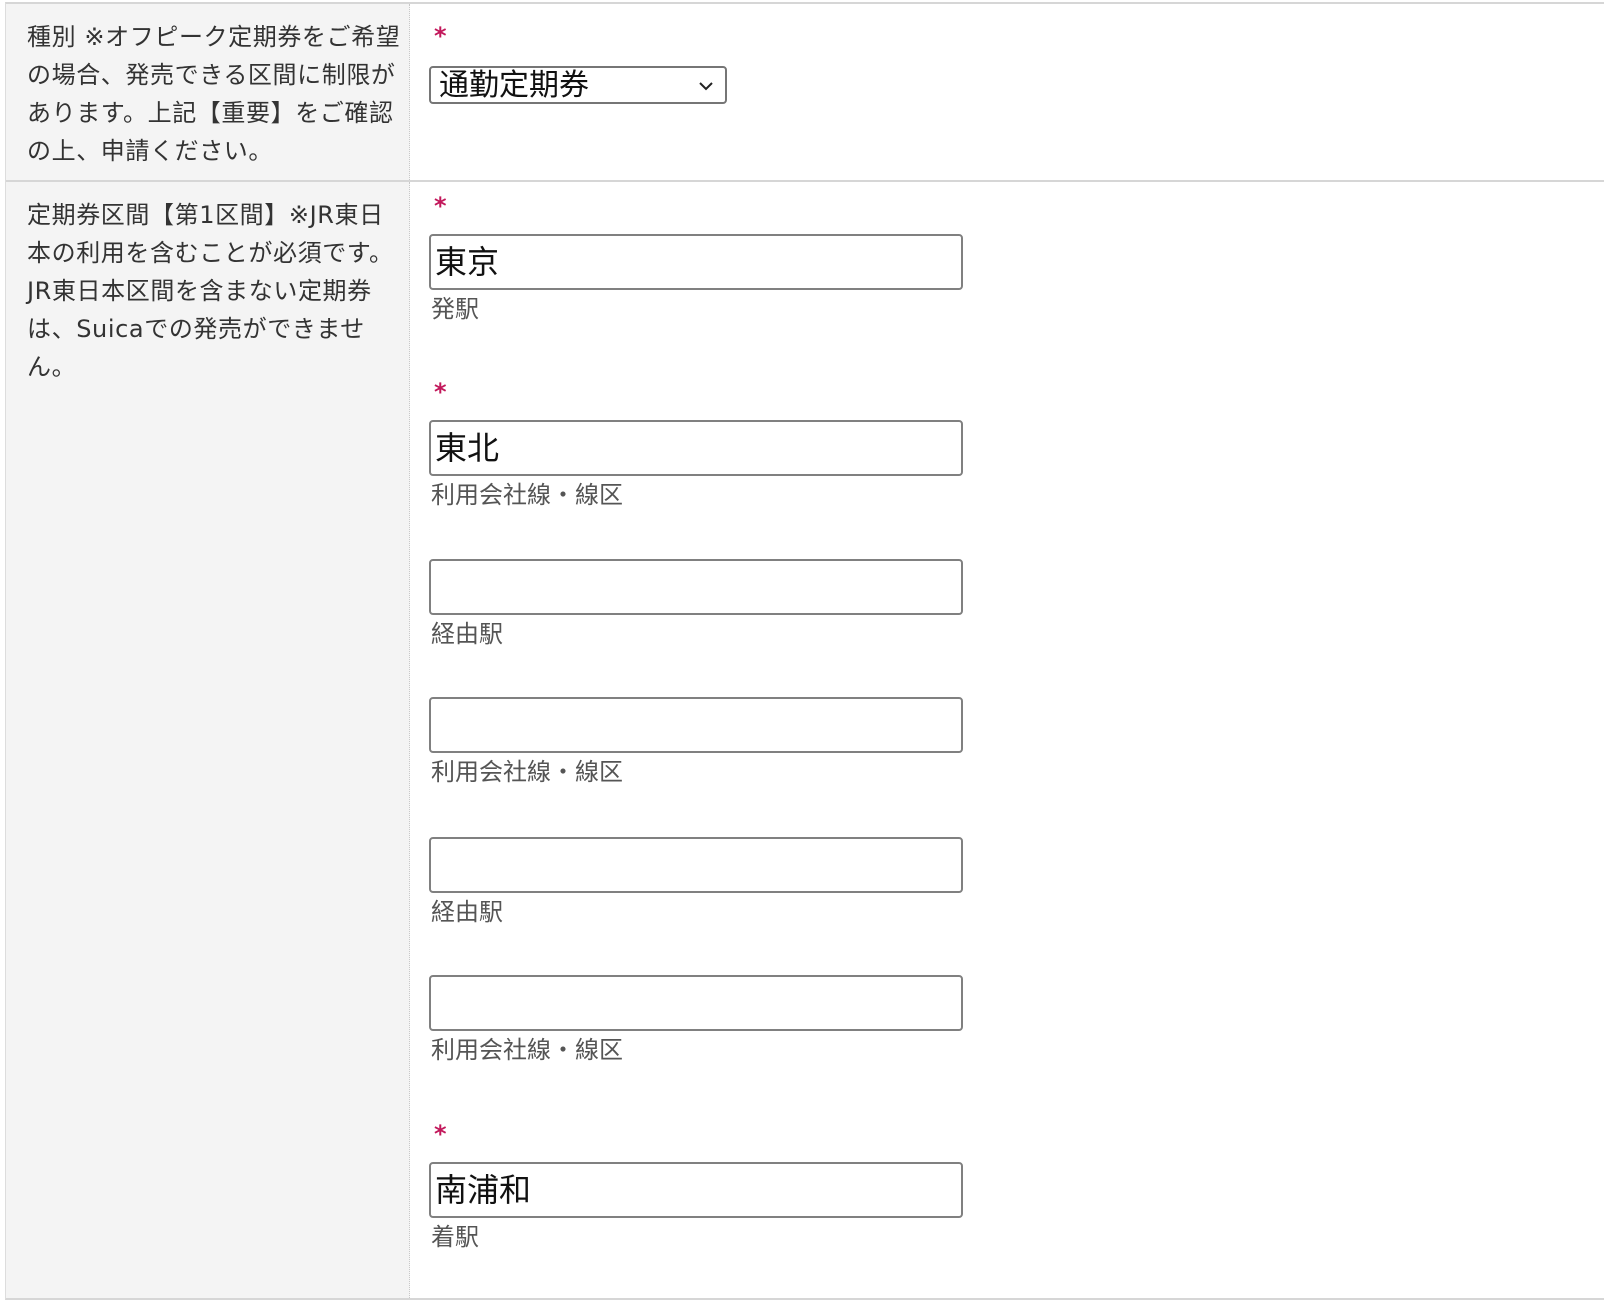 This screenshot has height=1300, width=1608. What do you see at coordinates (467, 912) in the screenshot?
I see `via-station-caption-2: 経由駅` at bounding box center [467, 912].